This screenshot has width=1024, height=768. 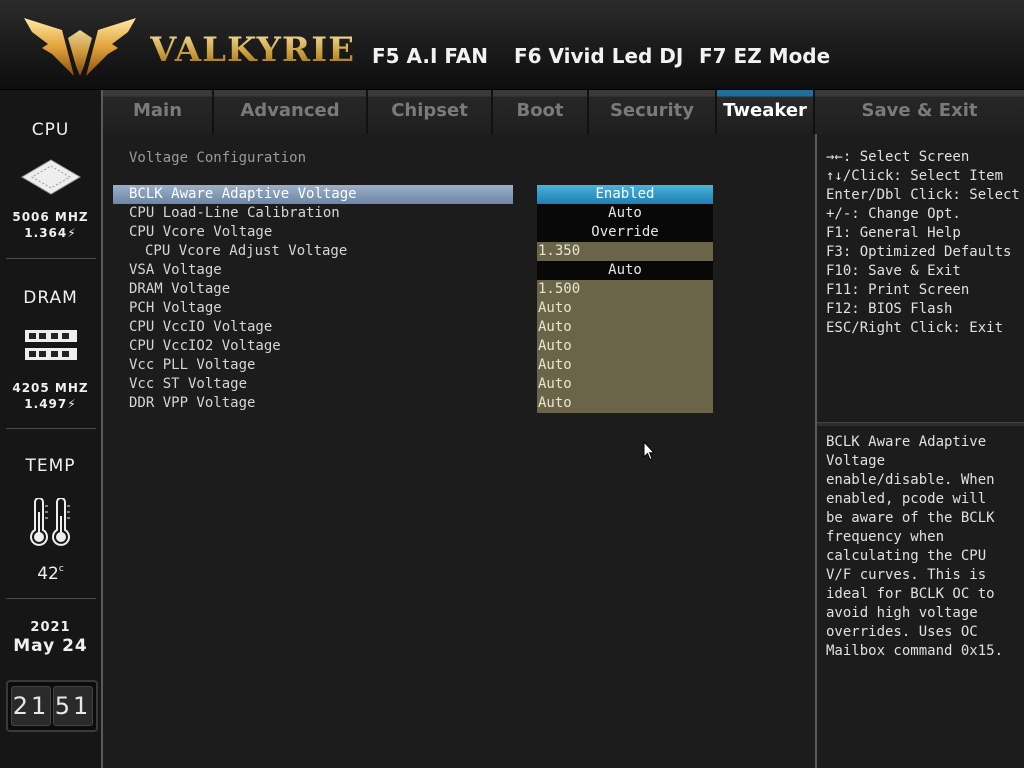 I want to click on brand-name: VALKYRIE, so click(x=253, y=50).